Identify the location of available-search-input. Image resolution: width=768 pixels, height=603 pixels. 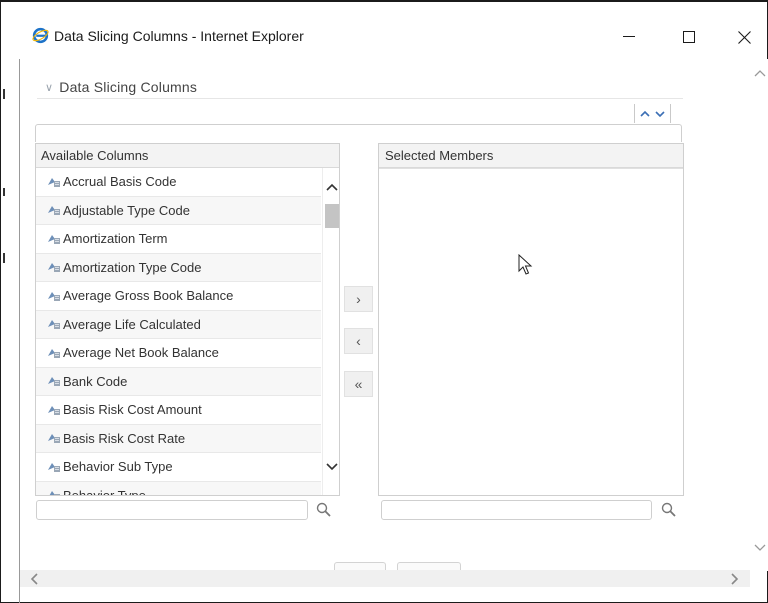
(172, 510).